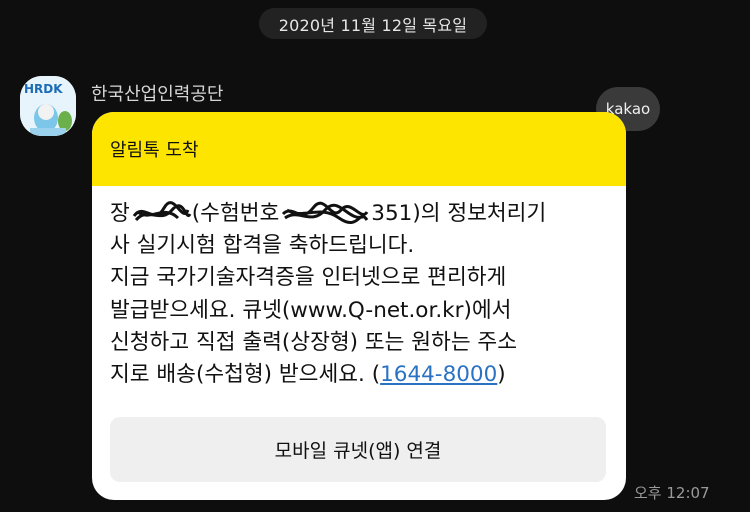 The image size is (750, 512). What do you see at coordinates (459, 213) in the screenshot?
I see `body-text: 351)의 정보처리기` at bounding box center [459, 213].